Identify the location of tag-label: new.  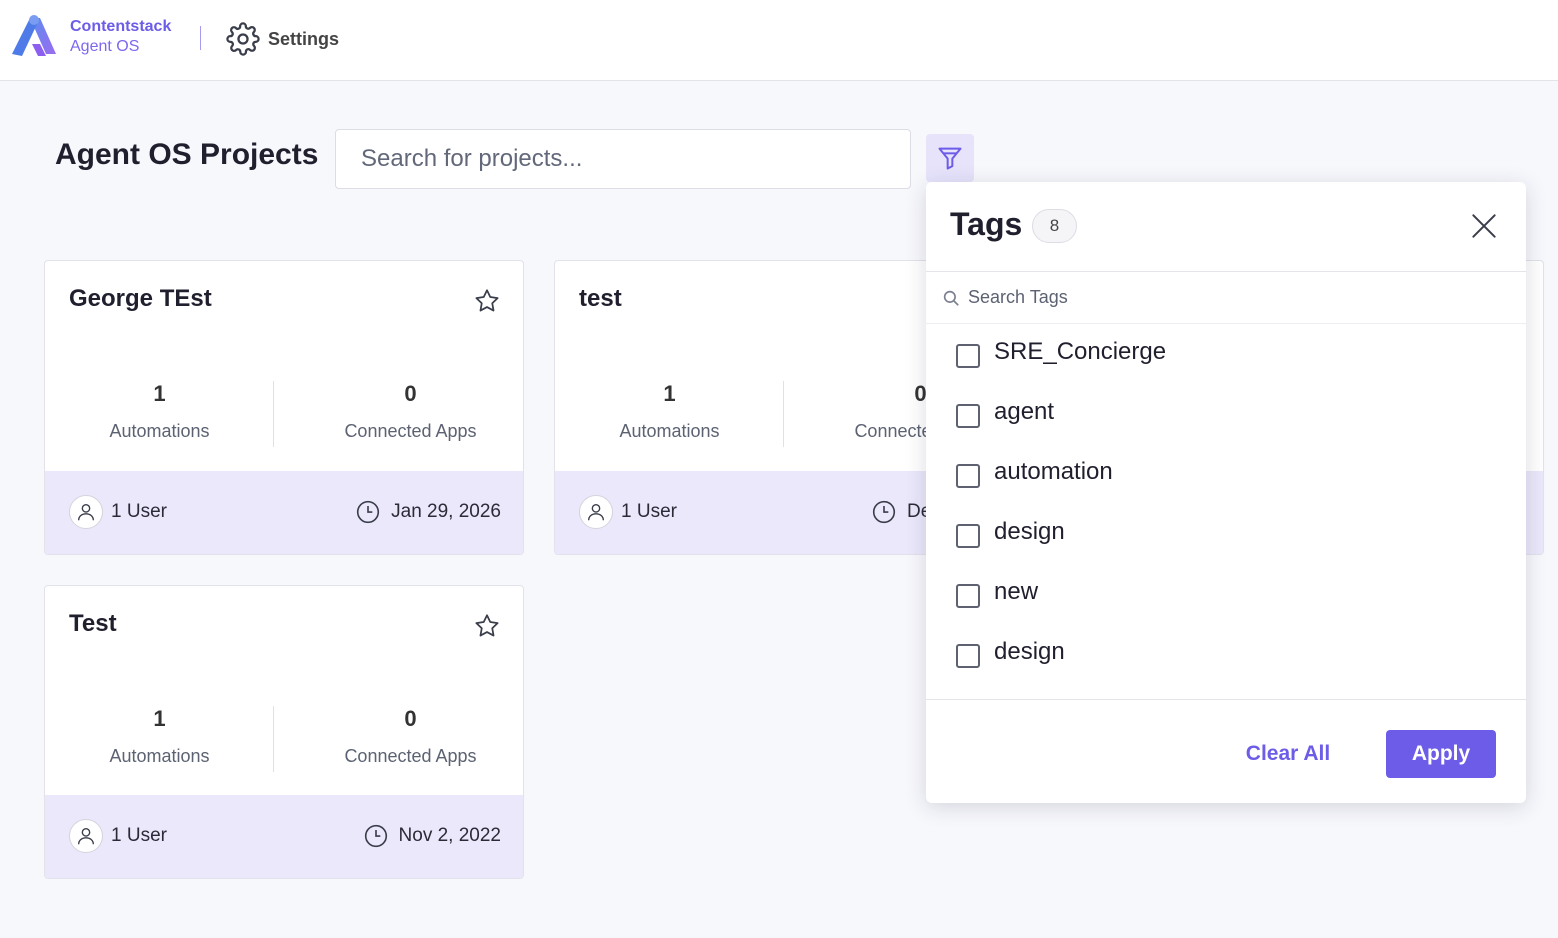
(1016, 591).